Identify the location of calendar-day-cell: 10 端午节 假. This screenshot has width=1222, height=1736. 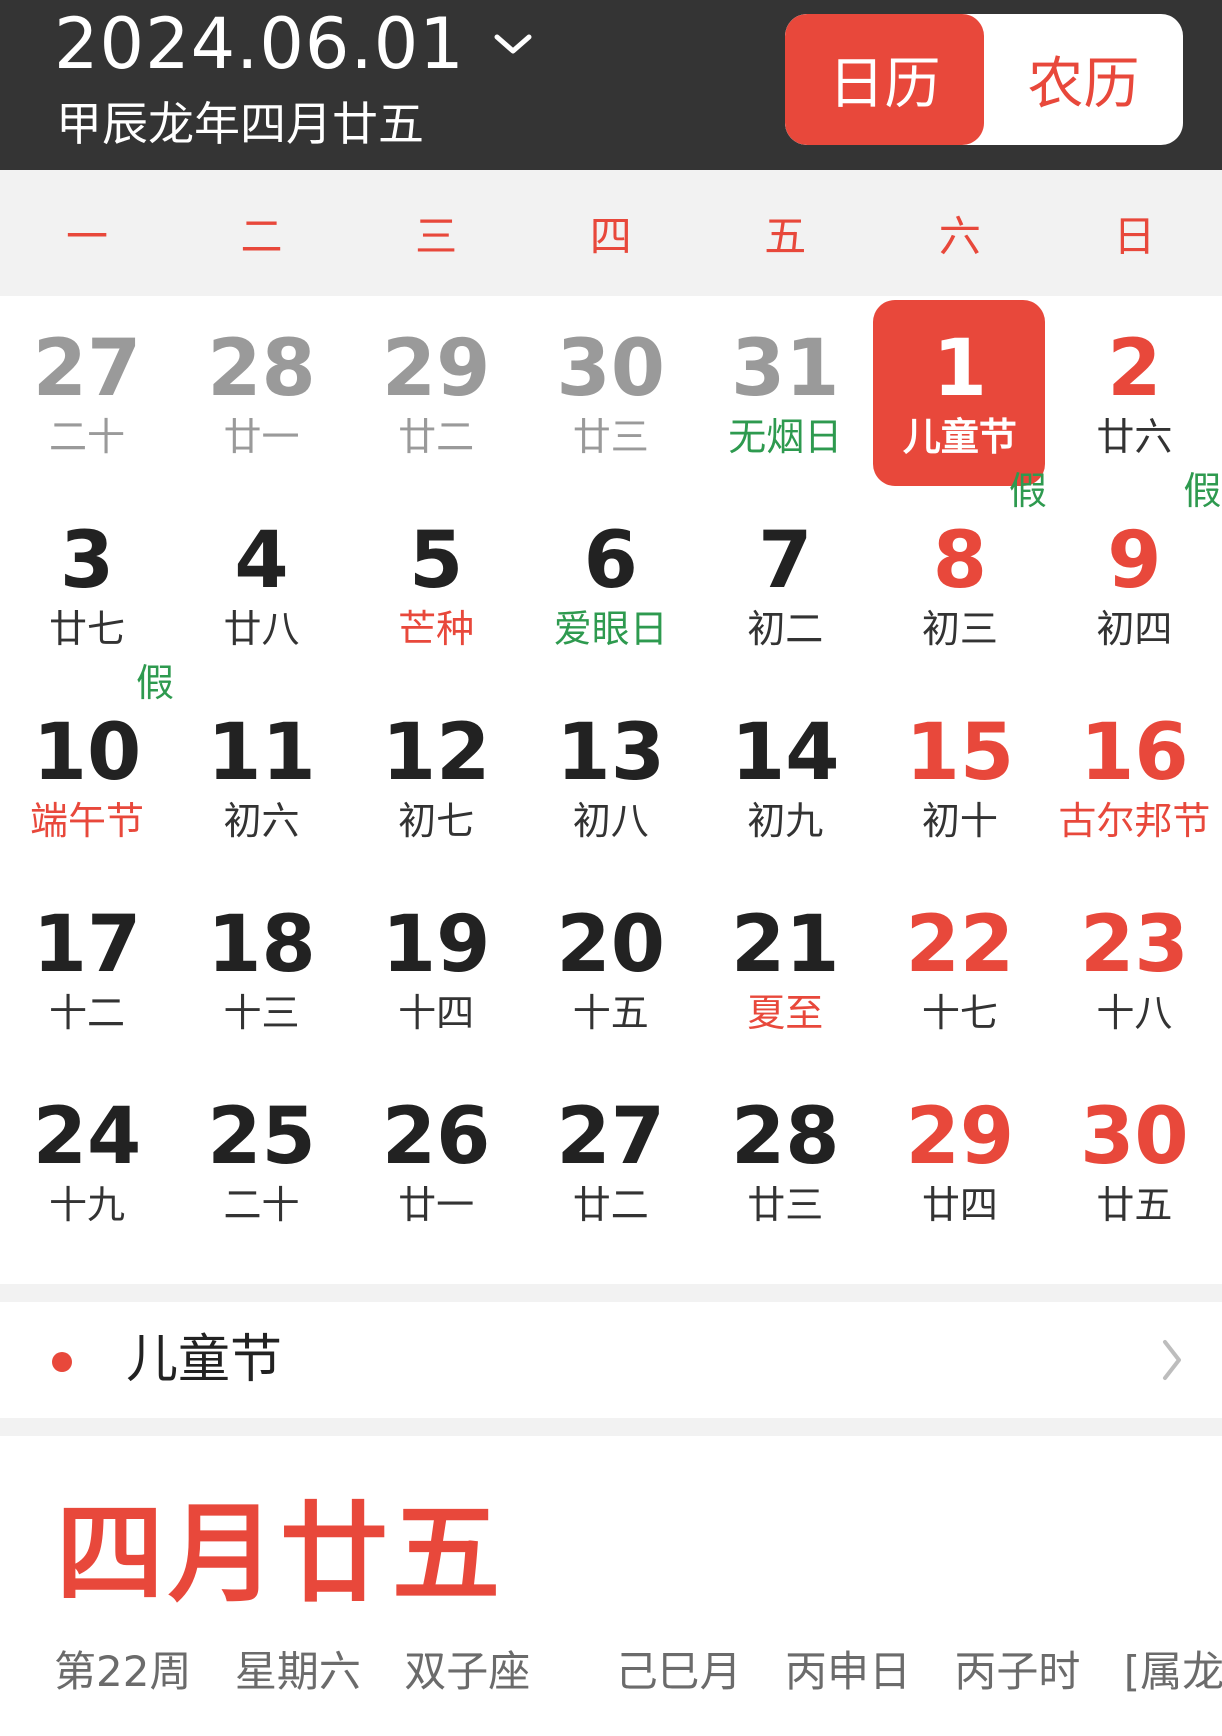
(87, 766).